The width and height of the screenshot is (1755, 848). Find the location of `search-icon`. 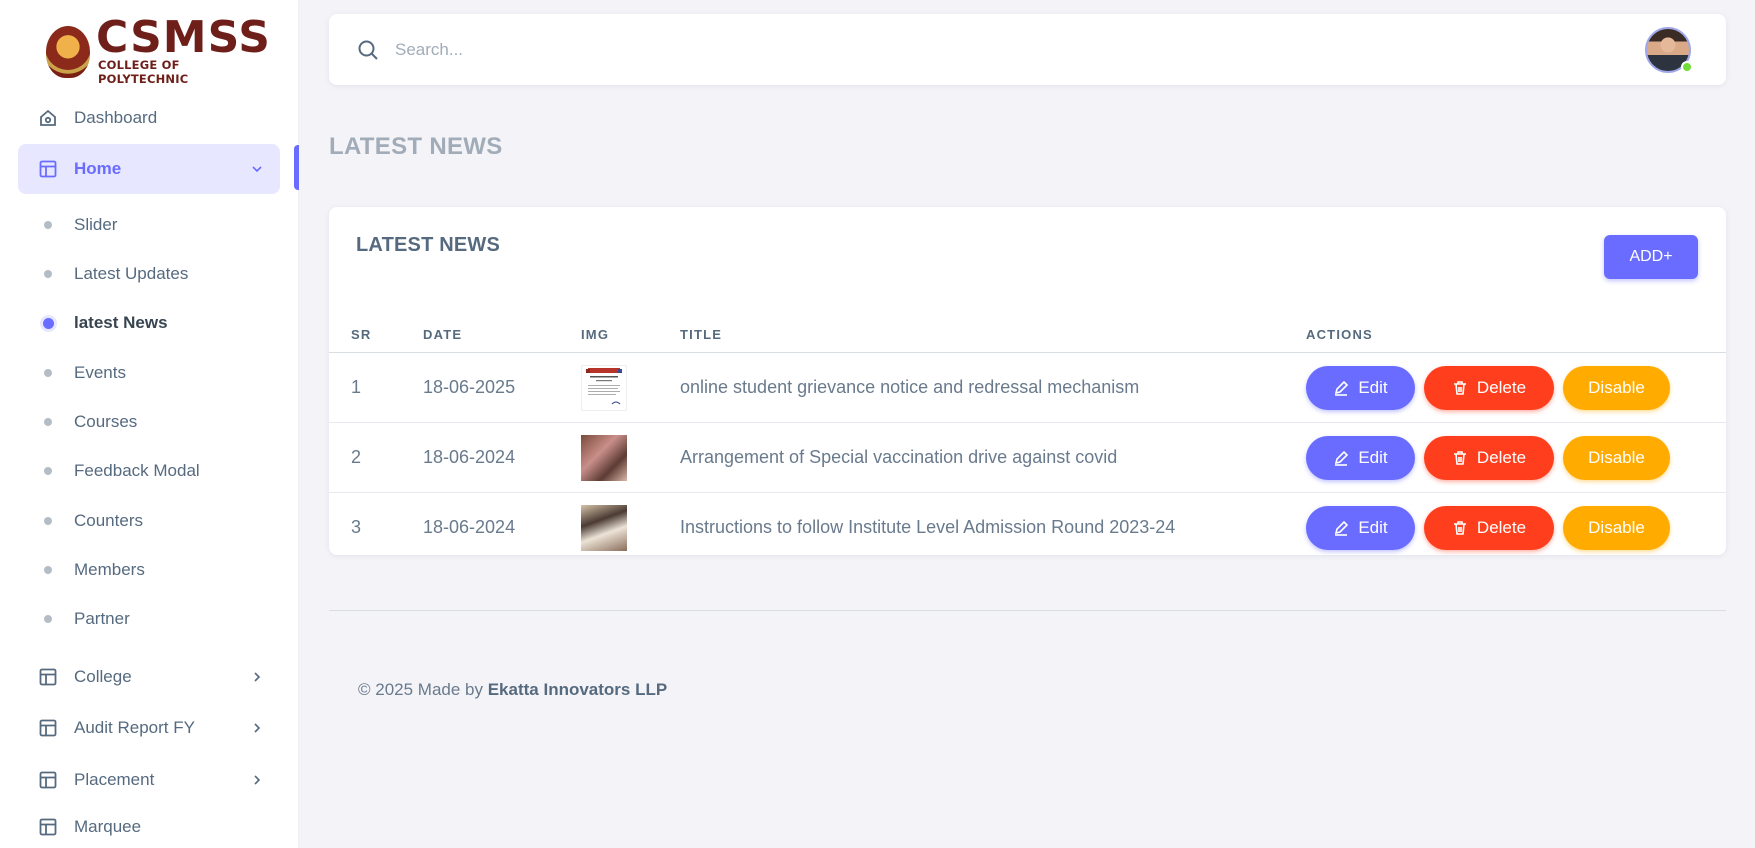

search-icon is located at coordinates (368, 50).